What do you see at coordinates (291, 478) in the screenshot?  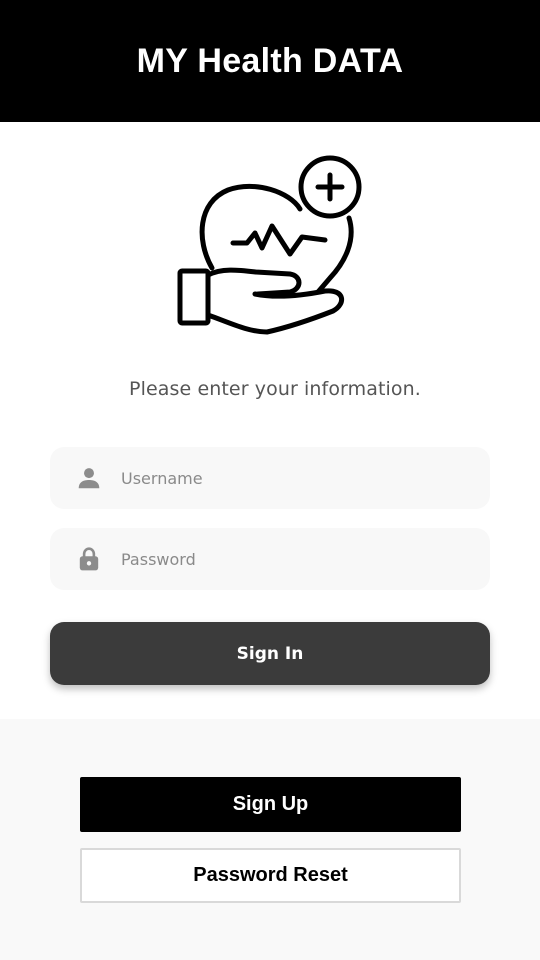 I see `username-input` at bounding box center [291, 478].